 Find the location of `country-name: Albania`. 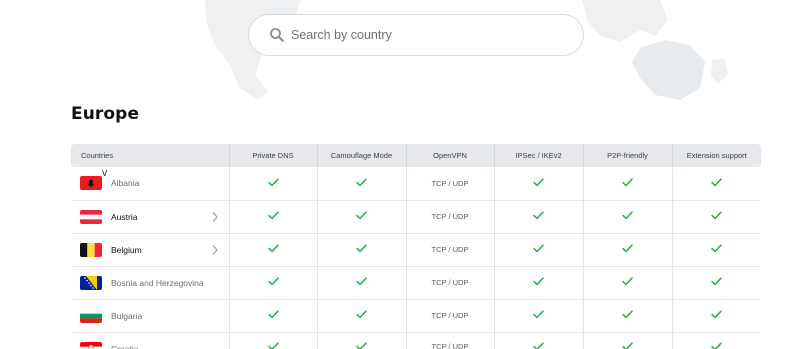

country-name: Albania is located at coordinates (125, 183).